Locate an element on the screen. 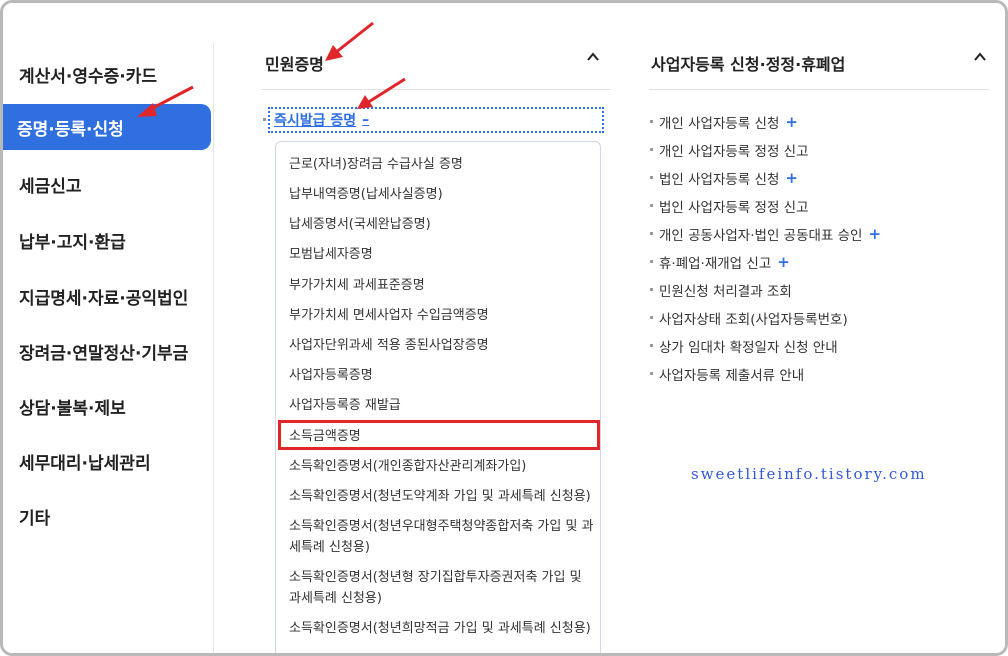 This screenshot has height=656, width=1008. list-item: 납세증명서(국세완납증명) is located at coordinates (441, 224).